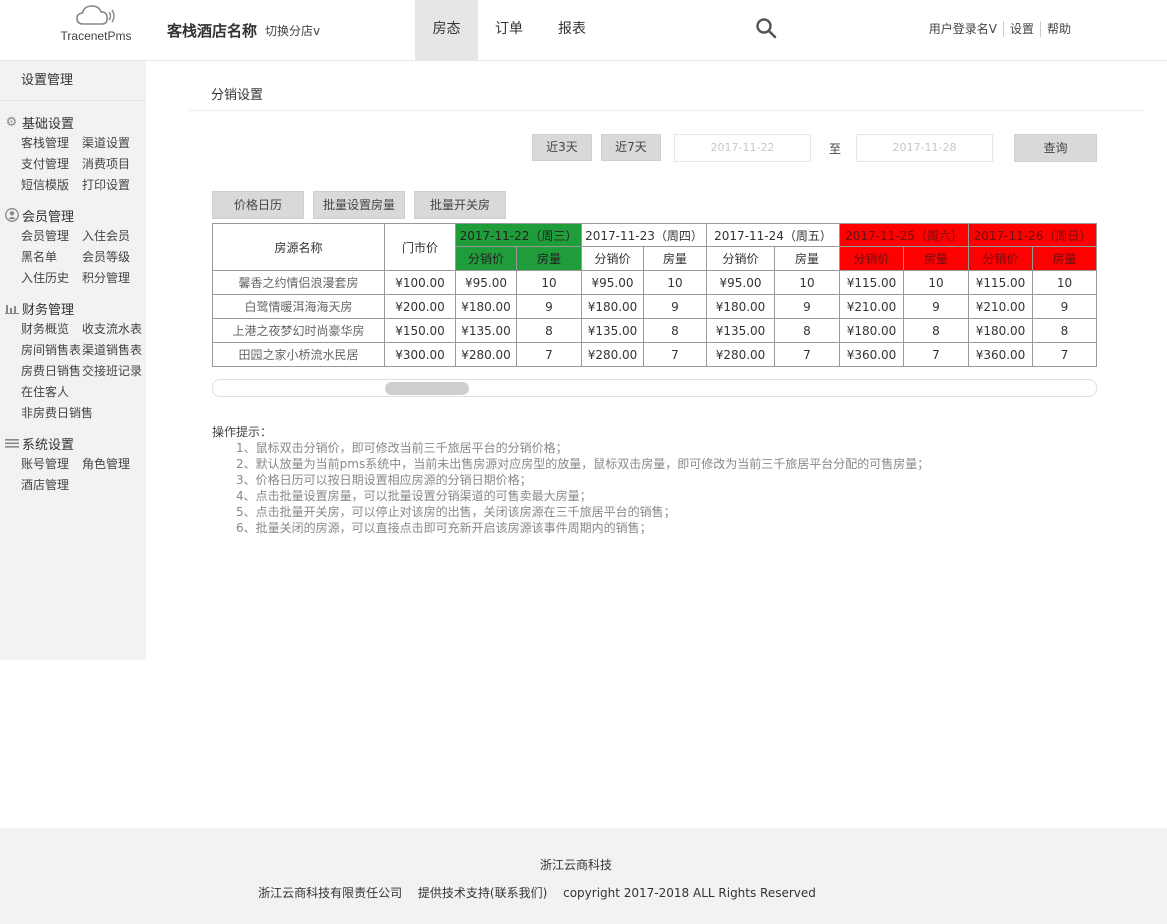 This screenshot has width=1167, height=924. What do you see at coordinates (924, 148) in the screenshot?
I see `end-date-input: 2017-11-28` at bounding box center [924, 148].